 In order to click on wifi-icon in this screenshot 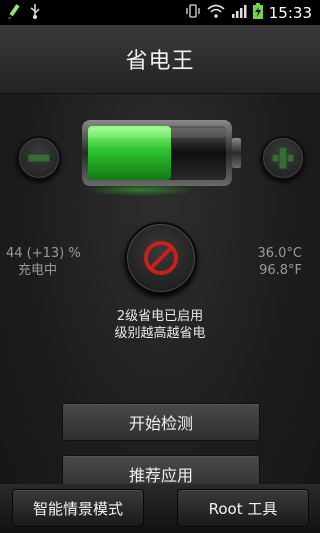, I will do `click(216, 12)`.